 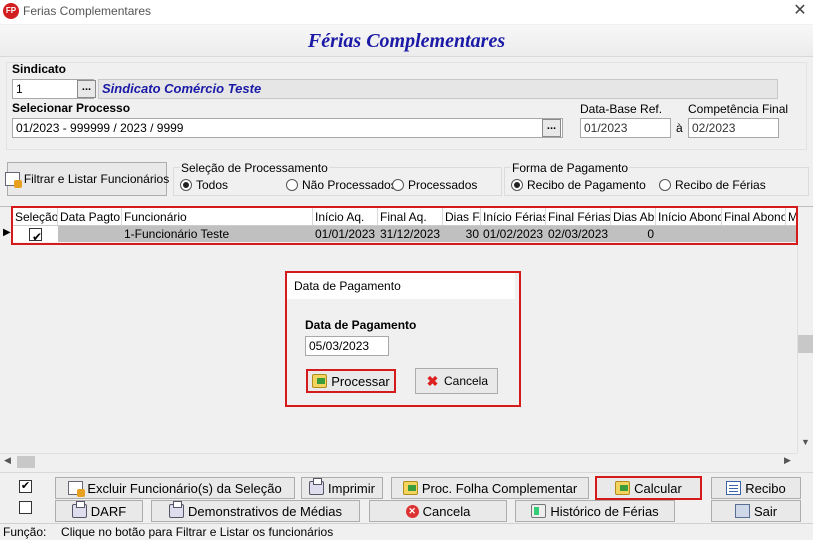 What do you see at coordinates (446, 511) in the screenshot?
I see `cancela-button-label: Cancela` at bounding box center [446, 511].